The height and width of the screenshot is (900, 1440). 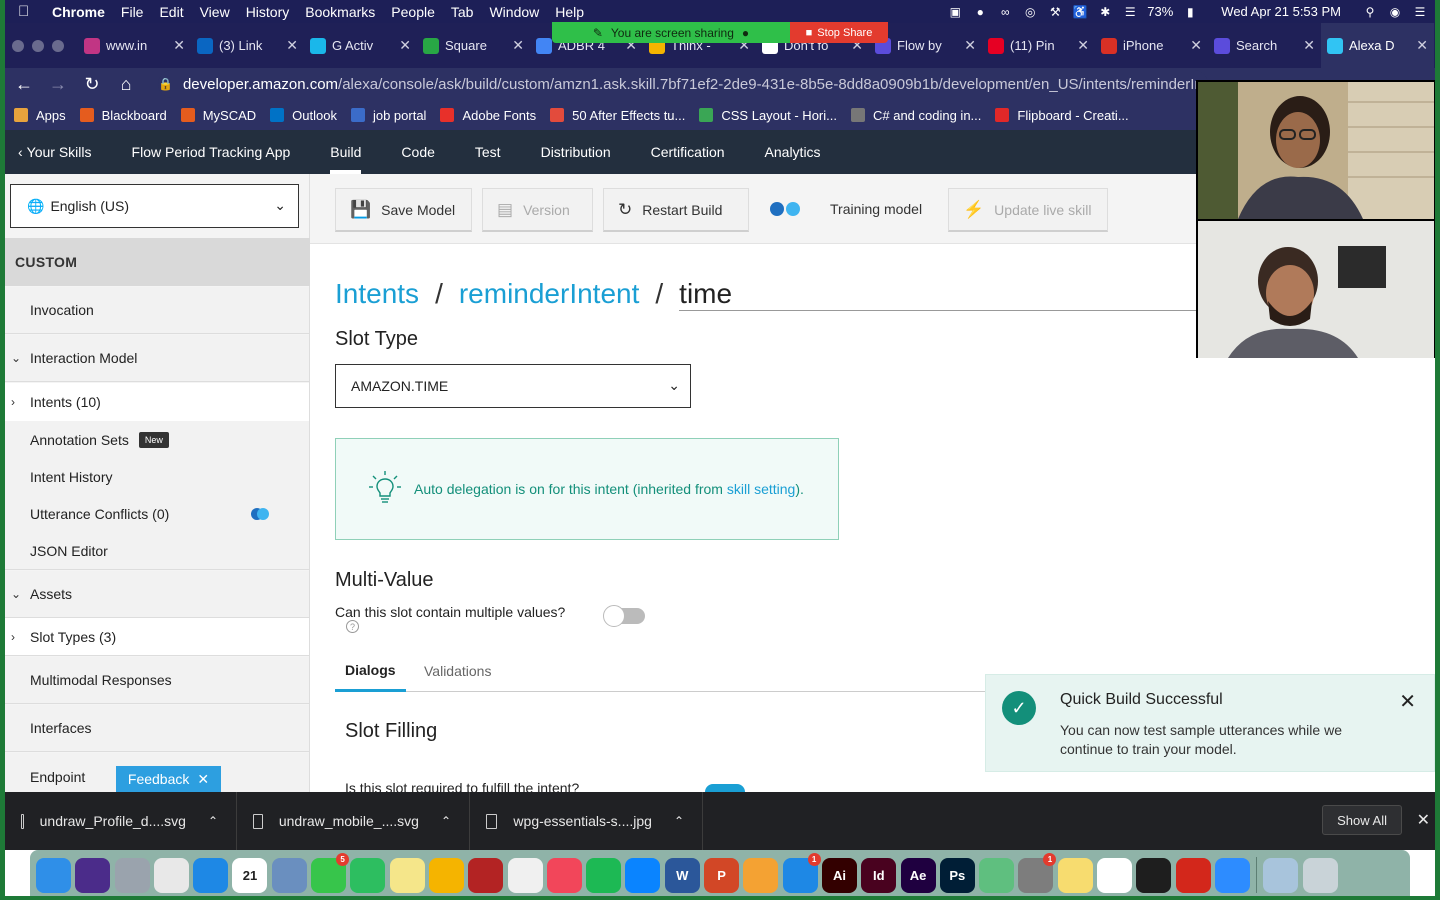 What do you see at coordinates (1395, 12) in the screenshot?
I see `siri-menu-icon: ◉` at bounding box center [1395, 12].